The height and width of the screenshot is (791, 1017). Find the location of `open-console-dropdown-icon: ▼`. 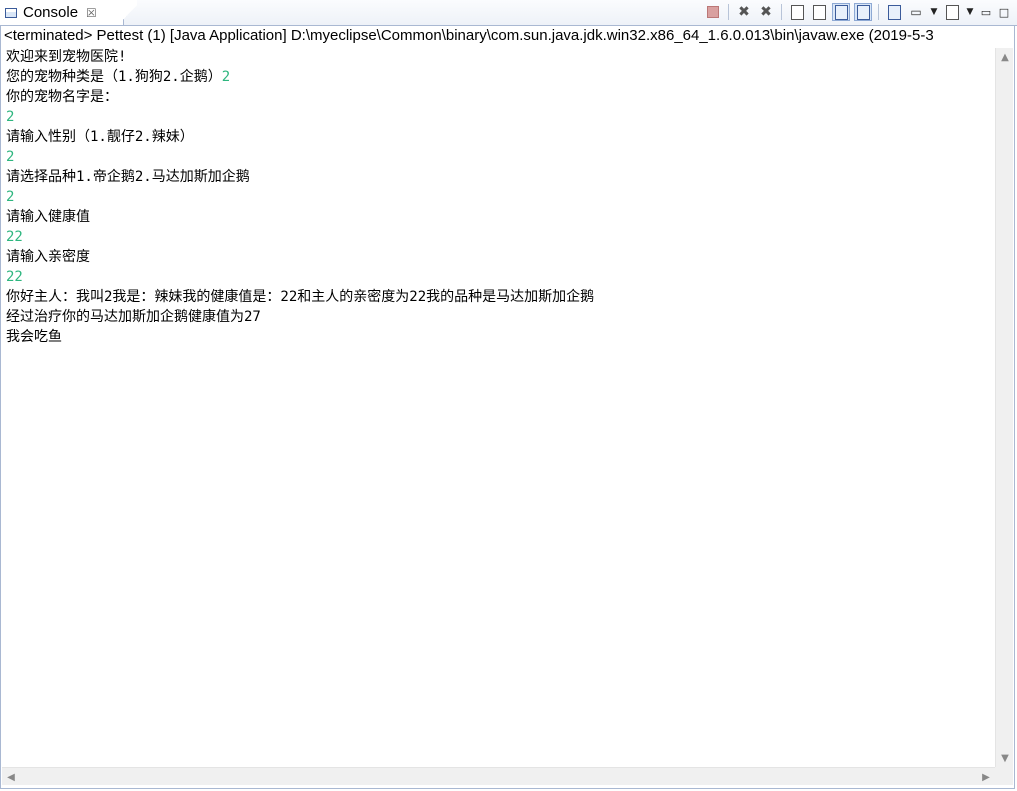

open-console-dropdown-icon: ▼ is located at coordinates (970, 12).